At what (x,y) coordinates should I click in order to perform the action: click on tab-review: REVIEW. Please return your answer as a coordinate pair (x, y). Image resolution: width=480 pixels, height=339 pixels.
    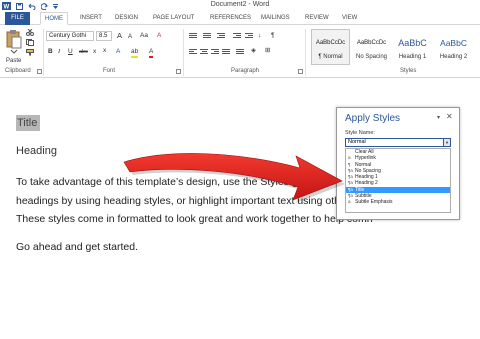
    Looking at the image, I should click on (317, 18).